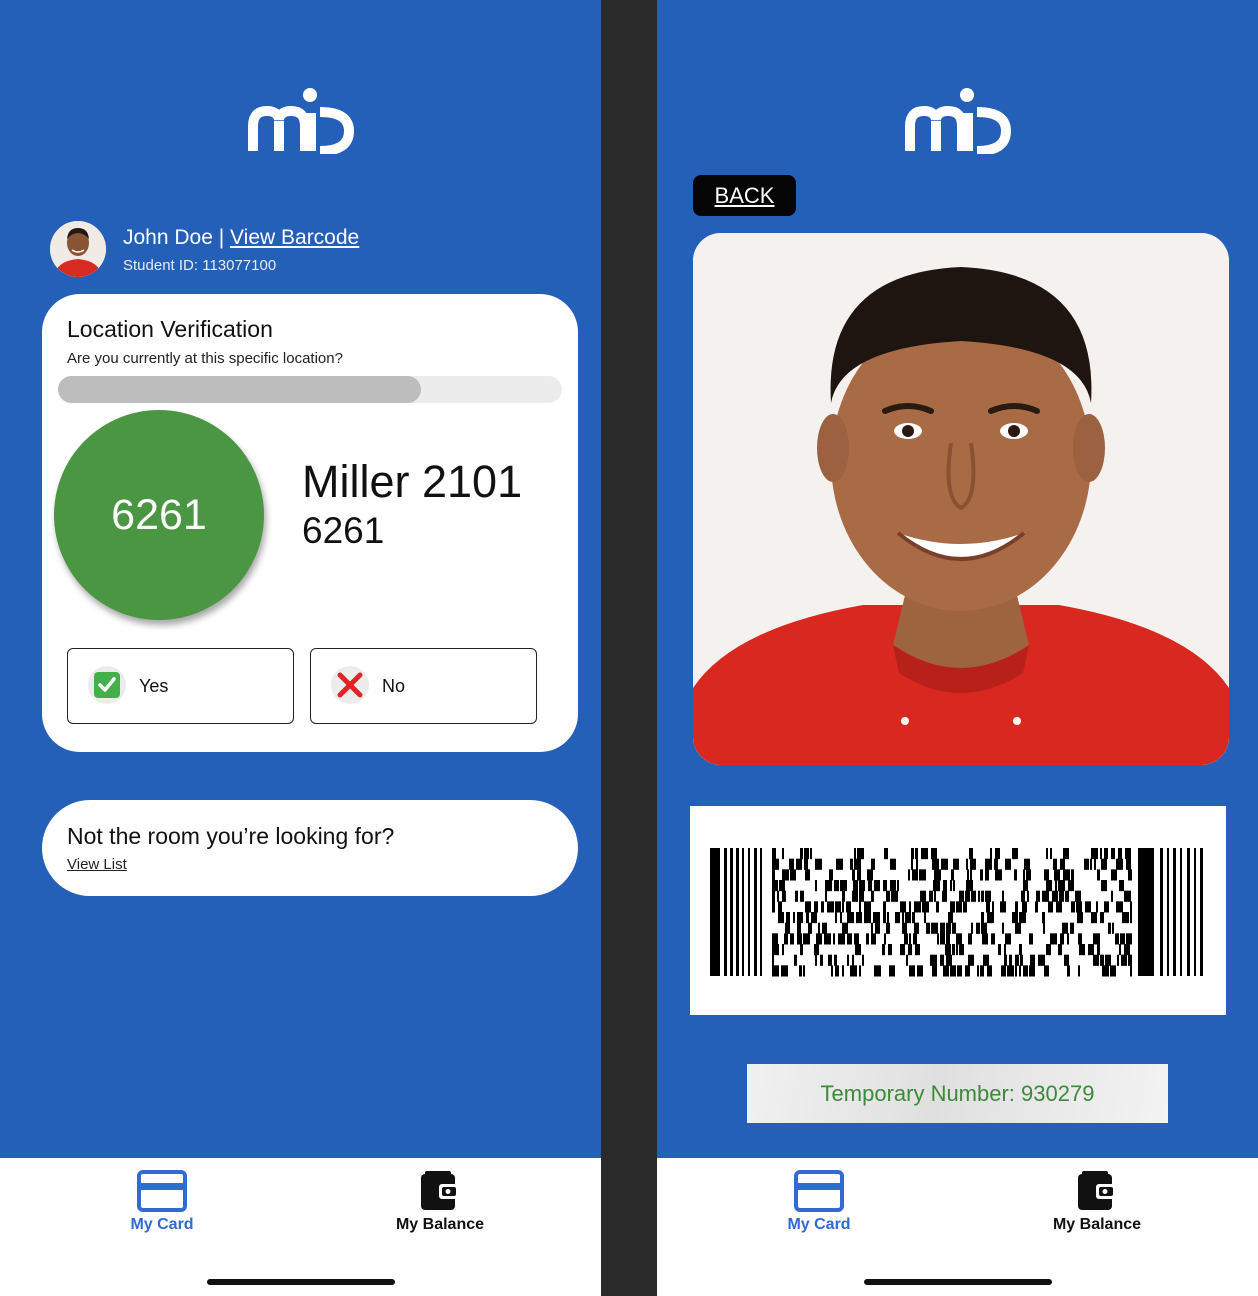  Describe the element at coordinates (154, 686) in the screenshot. I see `yes-label: Yes` at that location.